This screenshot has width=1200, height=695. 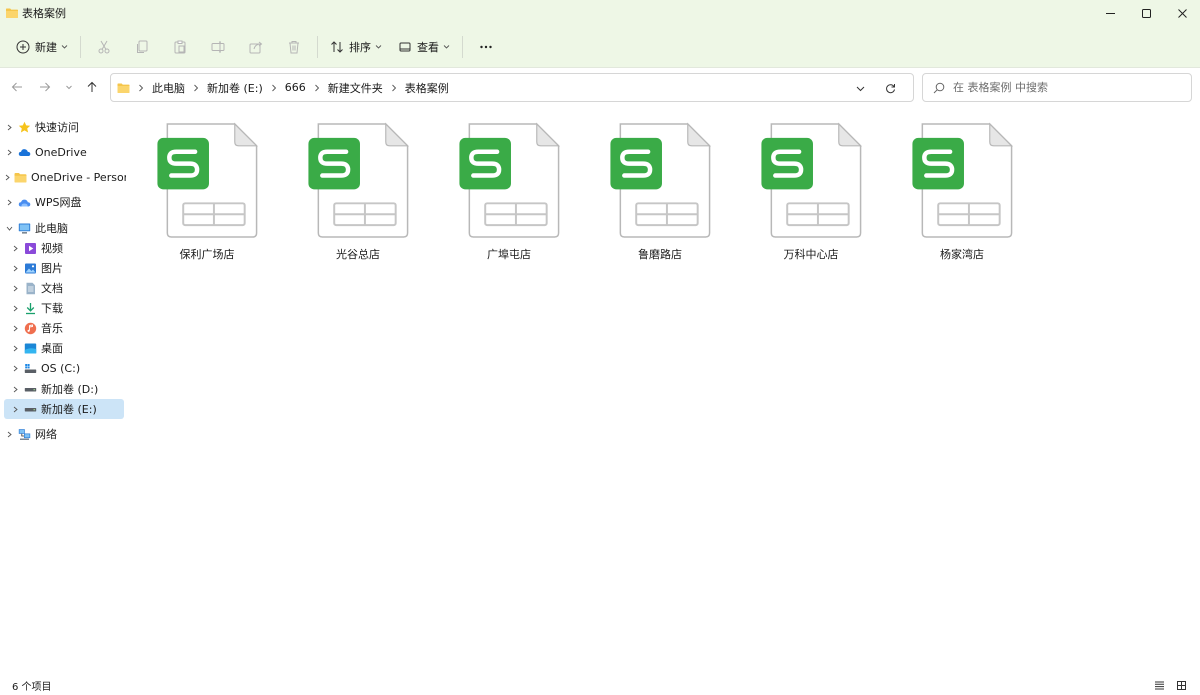 What do you see at coordinates (317, 46) in the screenshot?
I see `toolbar-divider` at bounding box center [317, 46].